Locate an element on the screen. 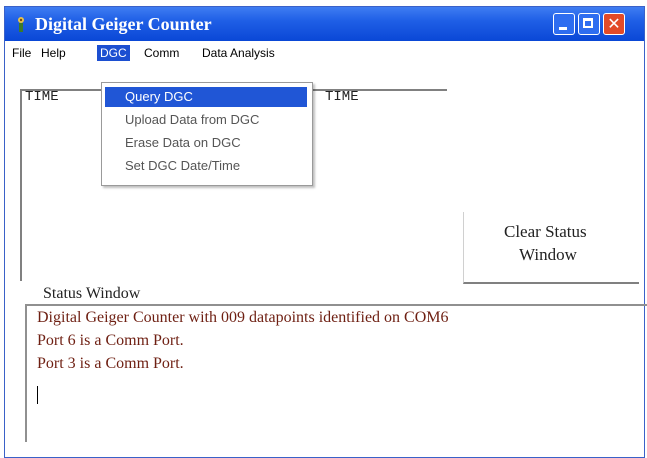 The image size is (647, 458). text-cursor is located at coordinates (37, 395).